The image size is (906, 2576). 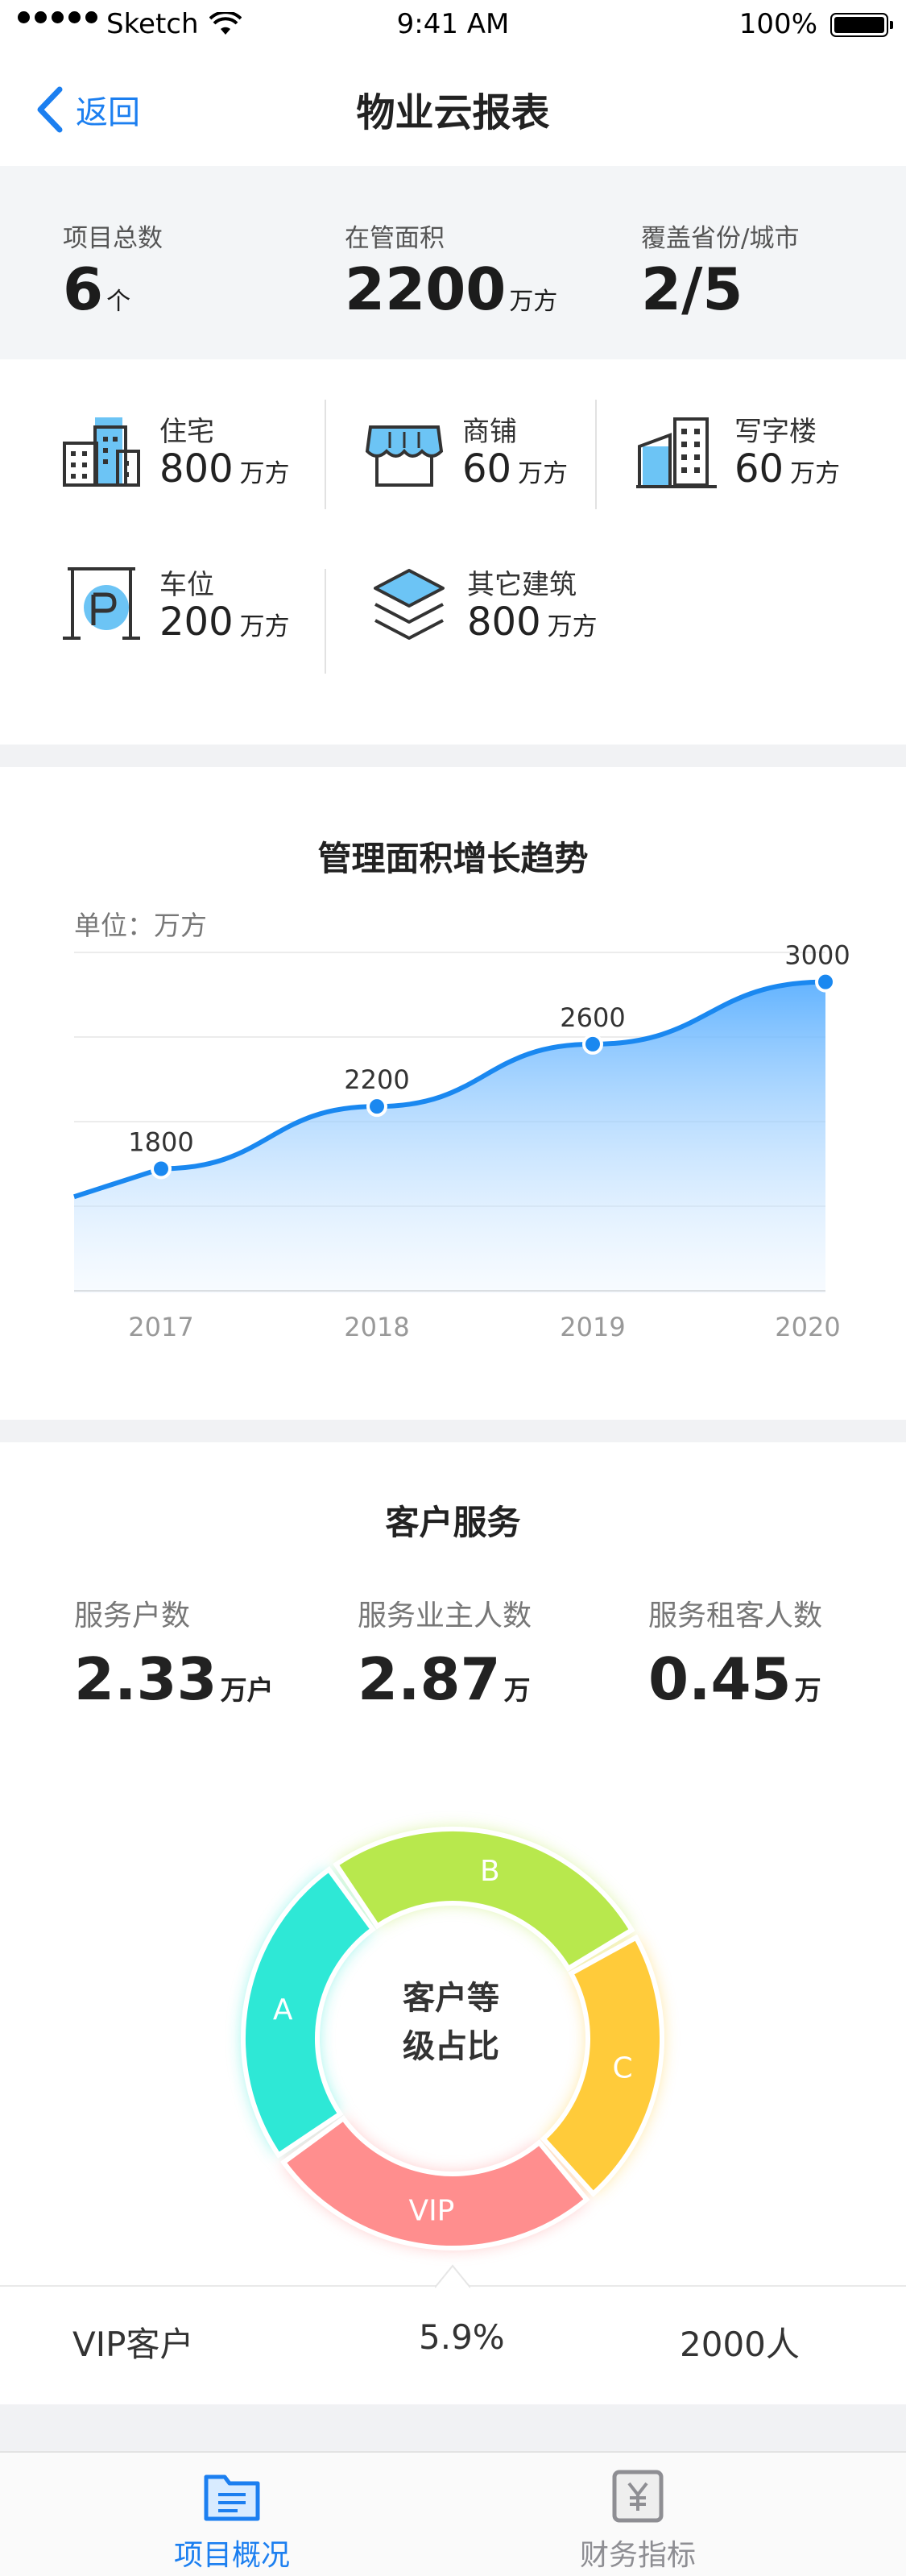 I want to click on summary-label: 在管面积, so click(x=395, y=238).